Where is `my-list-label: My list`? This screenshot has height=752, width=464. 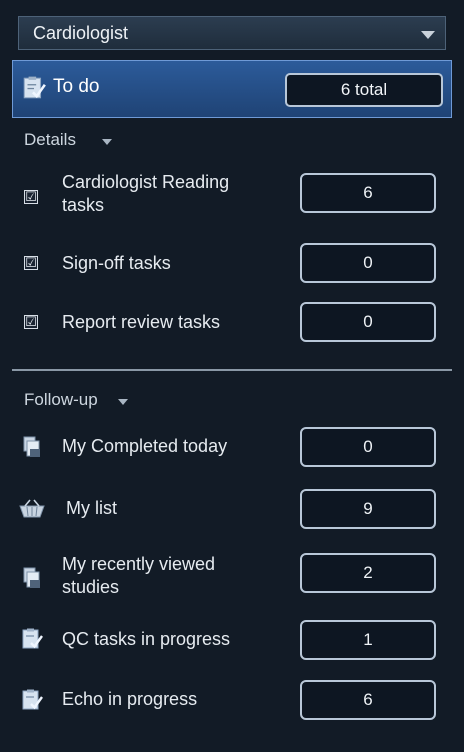 my-list-label: My list is located at coordinates (91, 508).